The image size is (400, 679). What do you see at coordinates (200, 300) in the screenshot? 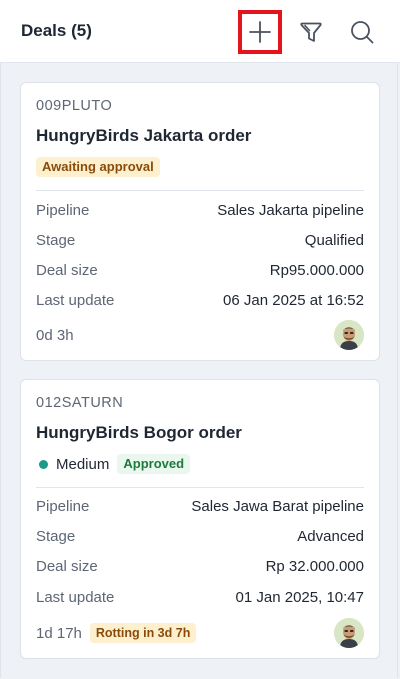
I see `field-row: Last update 06 Jan 2025 at 16:52` at bounding box center [200, 300].